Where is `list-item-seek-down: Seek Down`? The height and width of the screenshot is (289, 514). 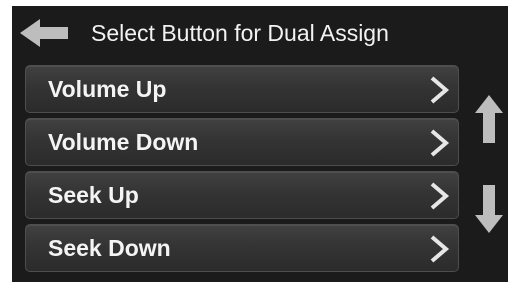 list-item-seek-down: Seek Down is located at coordinates (242, 248).